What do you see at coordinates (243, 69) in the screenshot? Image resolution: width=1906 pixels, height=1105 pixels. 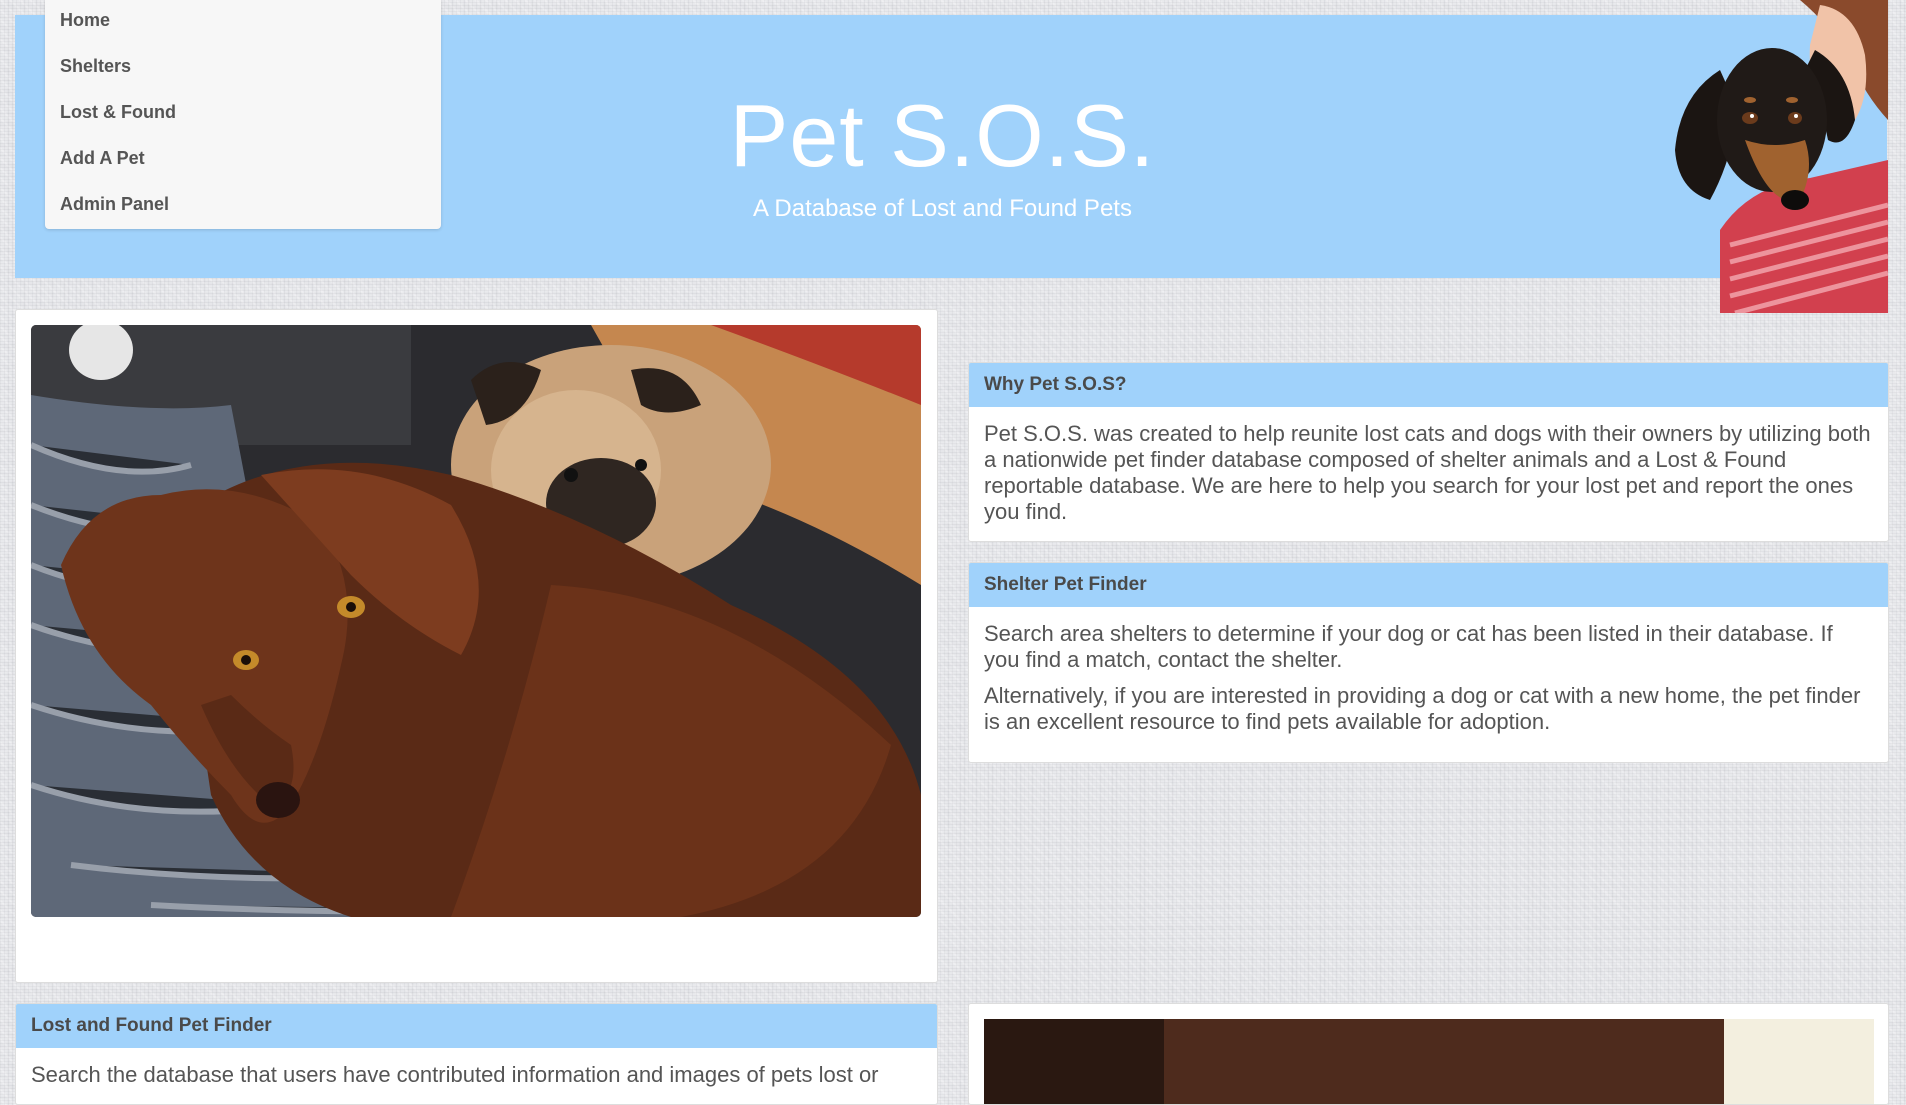 I see `nav-item-shelters: Shelters` at bounding box center [243, 69].